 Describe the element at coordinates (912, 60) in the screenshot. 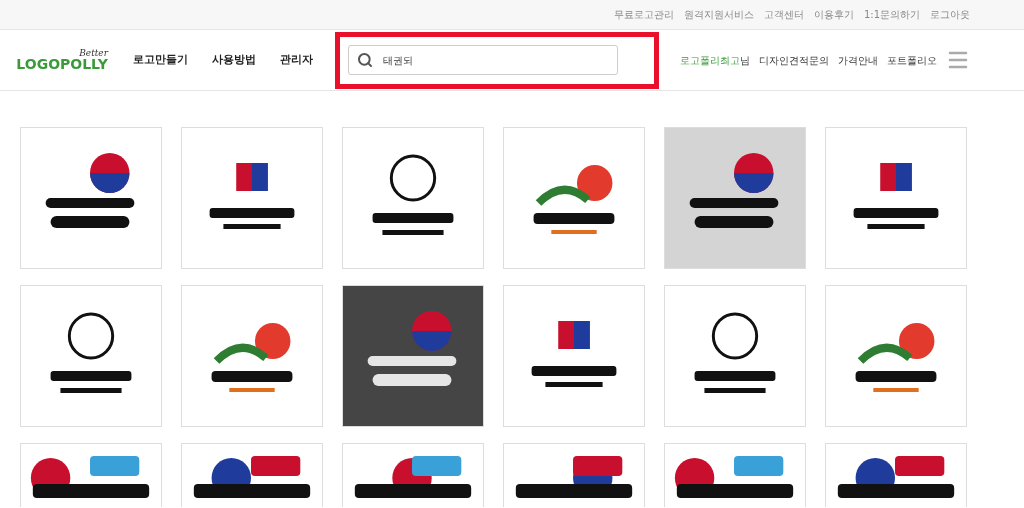

I see `header-link: 포트폴리오` at that location.